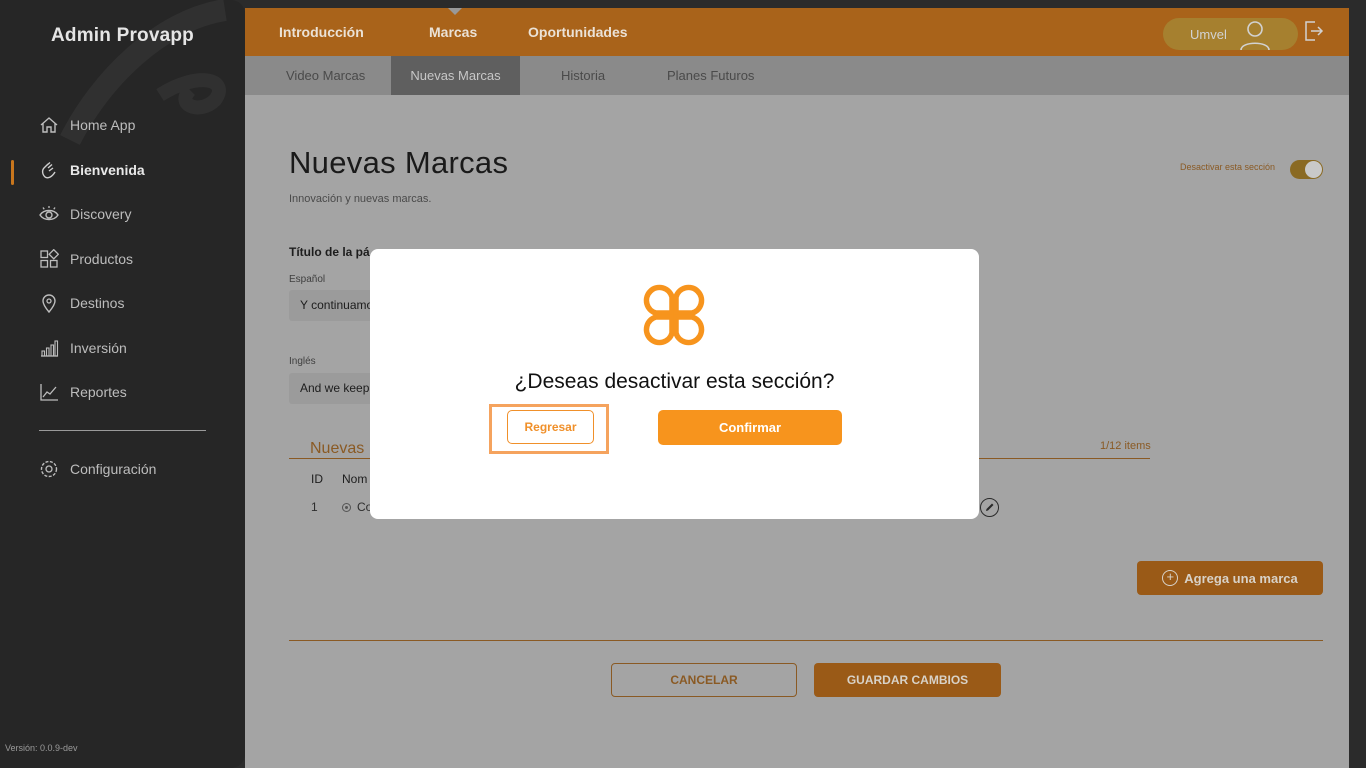 This screenshot has width=1366, height=768. I want to click on sidebar-item-bienvenida: Bienvenida, so click(91, 170).